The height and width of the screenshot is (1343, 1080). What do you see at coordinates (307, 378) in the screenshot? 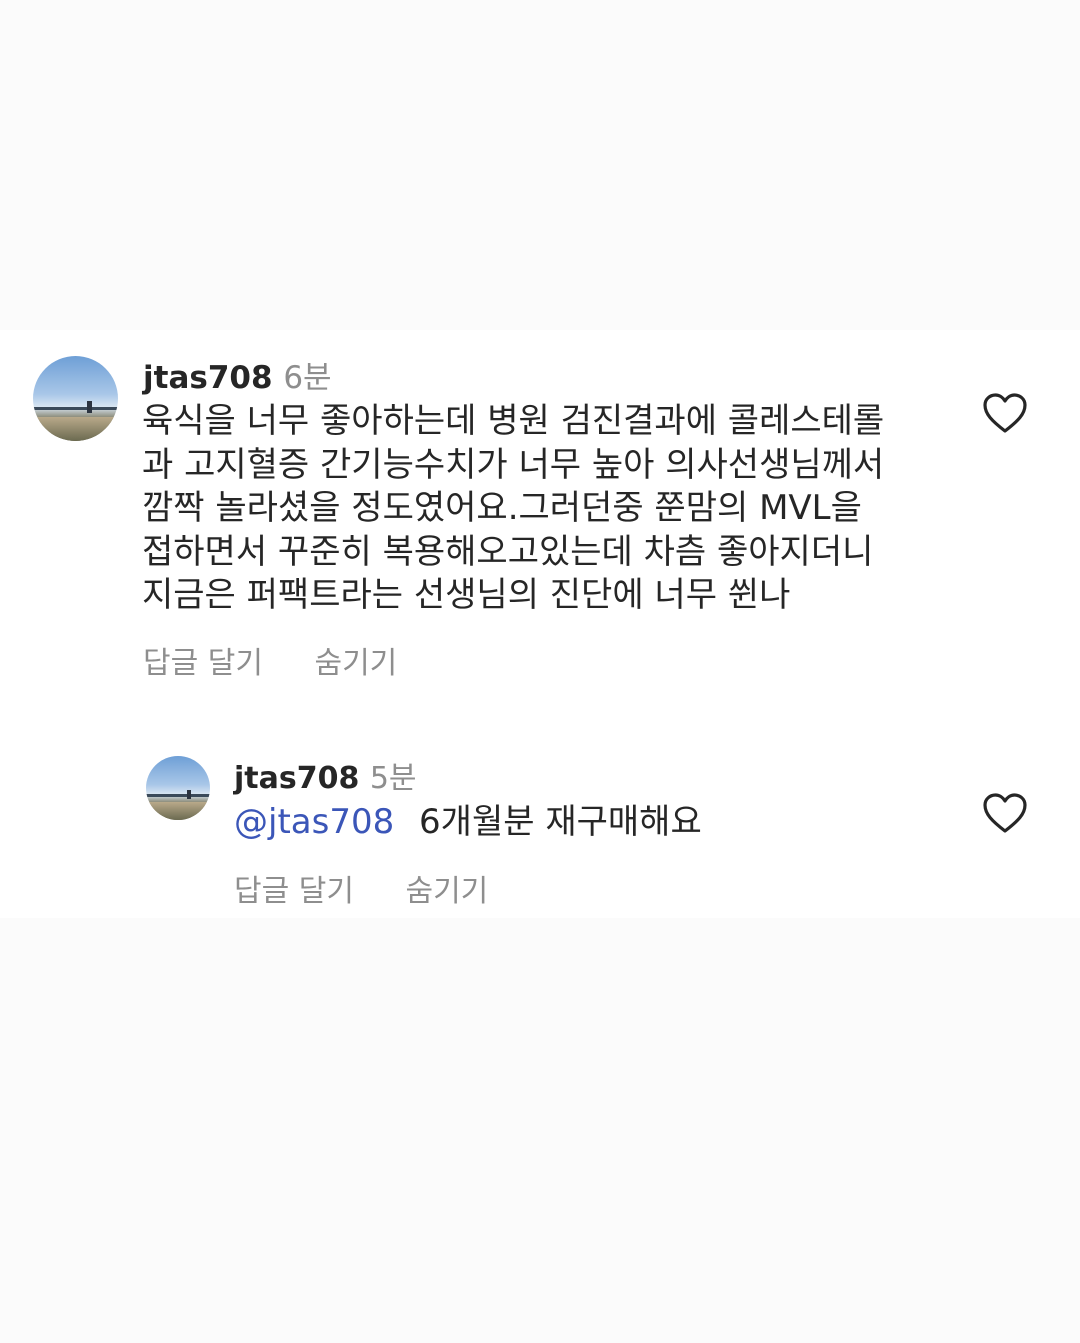
I see `timestamp: 6분` at bounding box center [307, 378].